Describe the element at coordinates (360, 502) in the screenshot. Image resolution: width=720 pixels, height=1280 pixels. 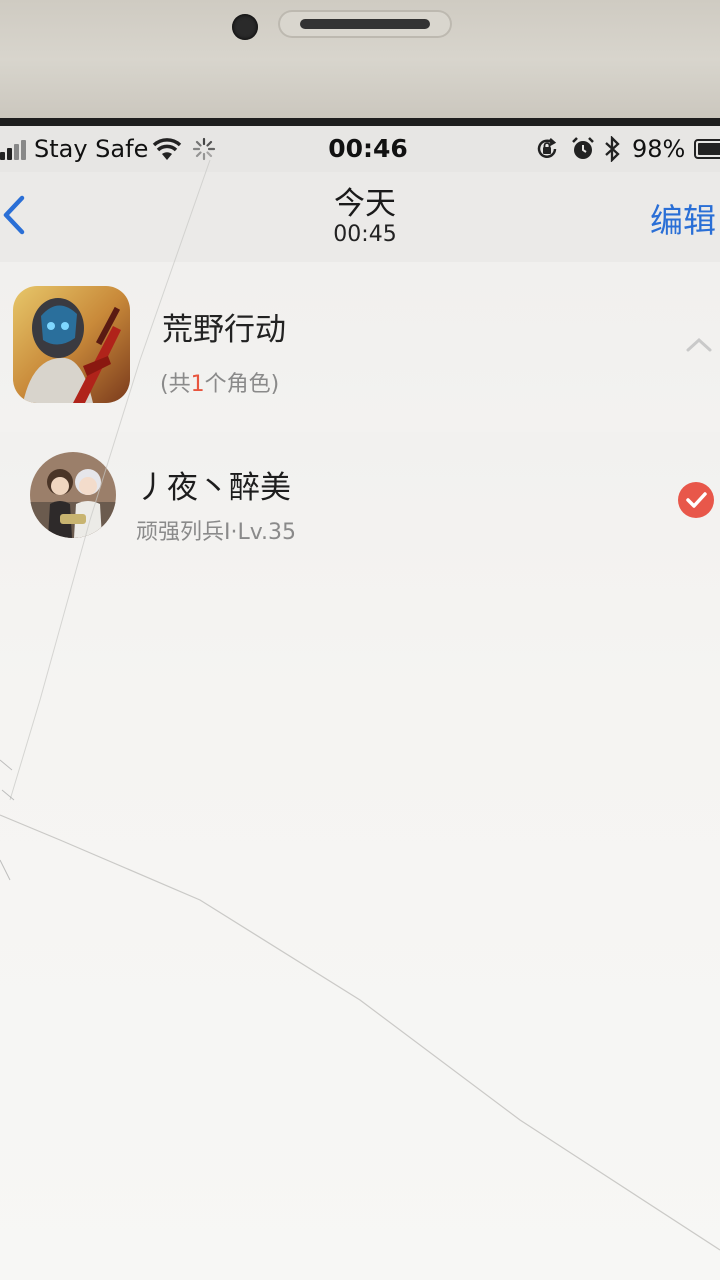
I see `character-list-item: 丿夜丶醉美 顽强列兵I·Lv.35` at that location.